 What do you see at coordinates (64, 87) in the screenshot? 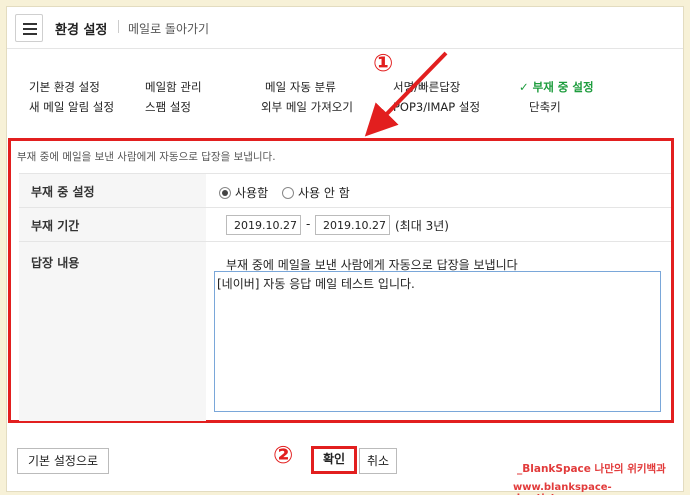
I see `nav-basic-settings: 기본 환경 설정` at bounding box center [64, 87].